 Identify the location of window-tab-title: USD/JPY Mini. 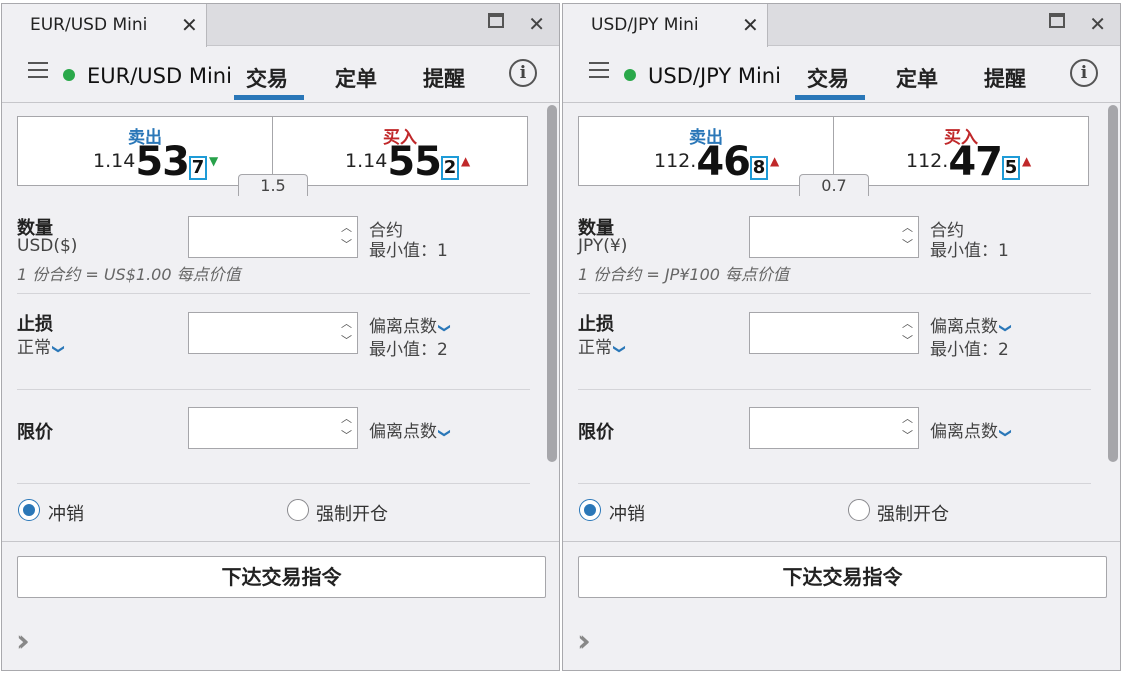
(645, 25).